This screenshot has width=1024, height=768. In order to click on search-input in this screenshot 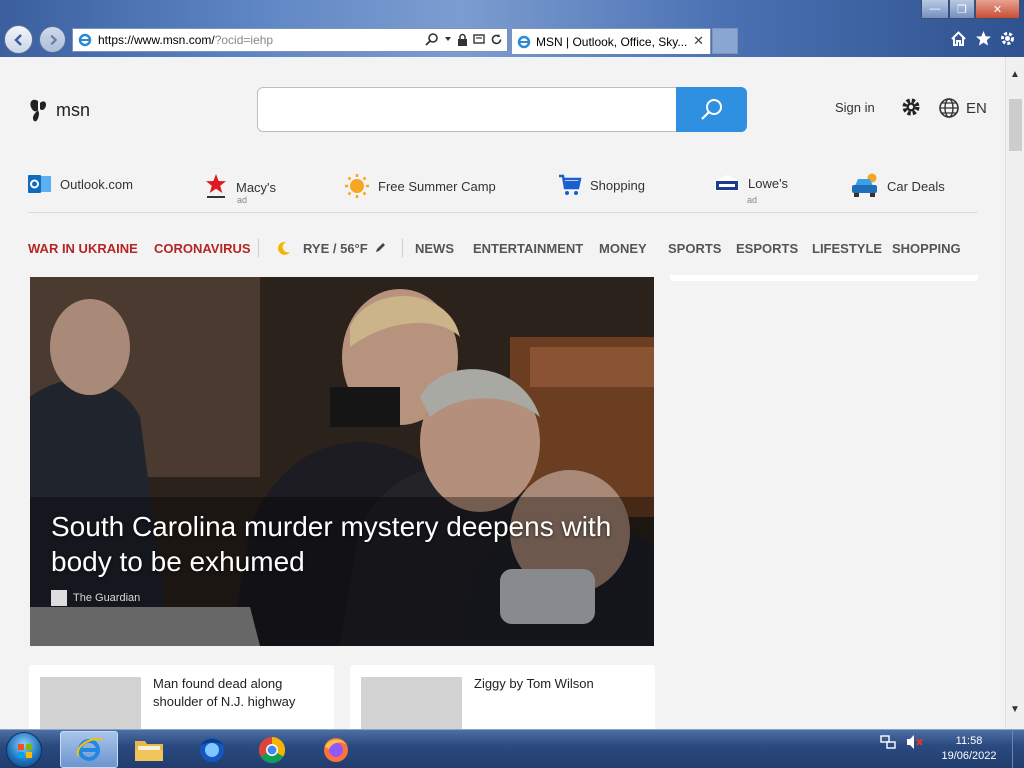, I will do `click(467, 109)`.